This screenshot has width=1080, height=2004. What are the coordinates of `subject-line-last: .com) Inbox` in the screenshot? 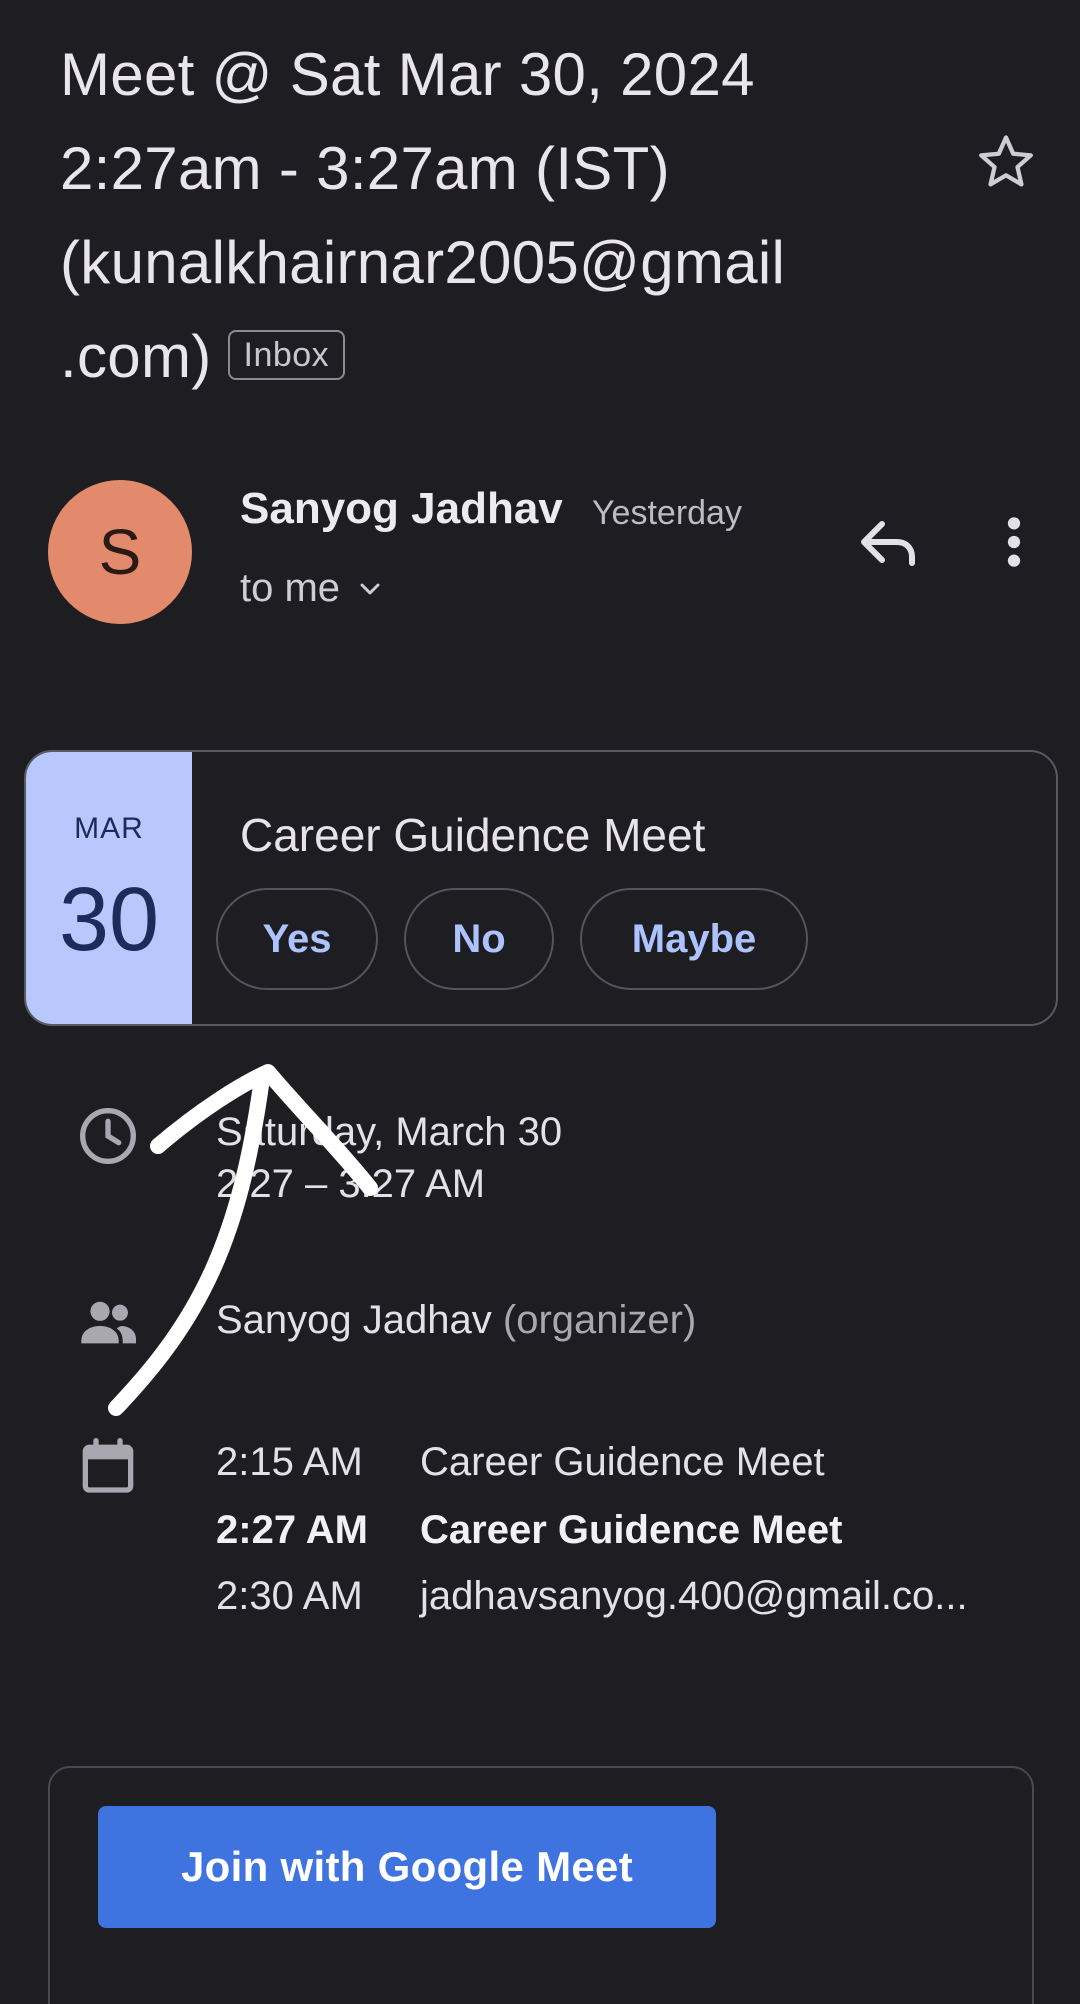 It's located at (480, 357).